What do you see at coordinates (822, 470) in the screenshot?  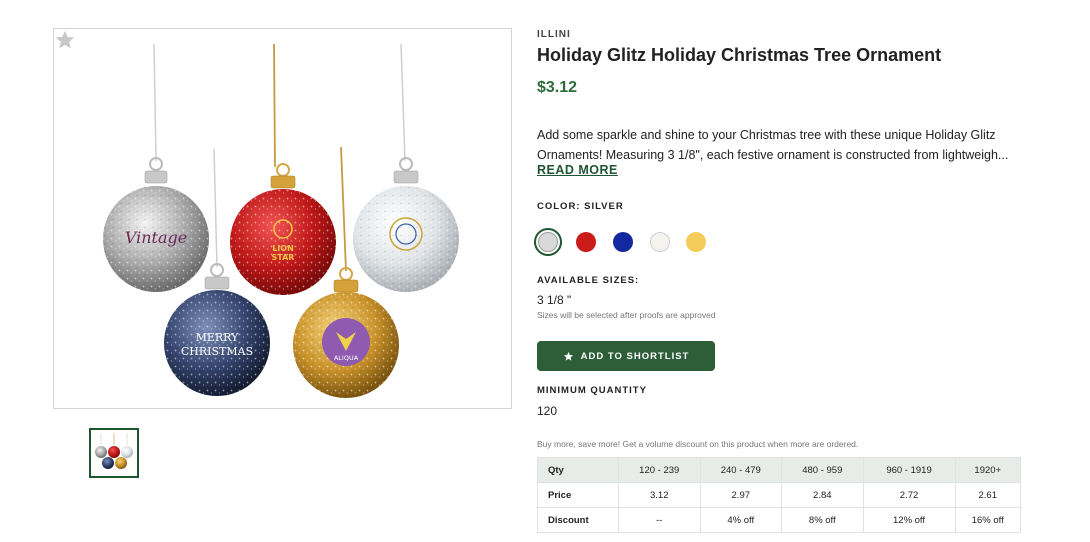 I see `table-cell: 480 - 959` at bounding box center [822, 470].